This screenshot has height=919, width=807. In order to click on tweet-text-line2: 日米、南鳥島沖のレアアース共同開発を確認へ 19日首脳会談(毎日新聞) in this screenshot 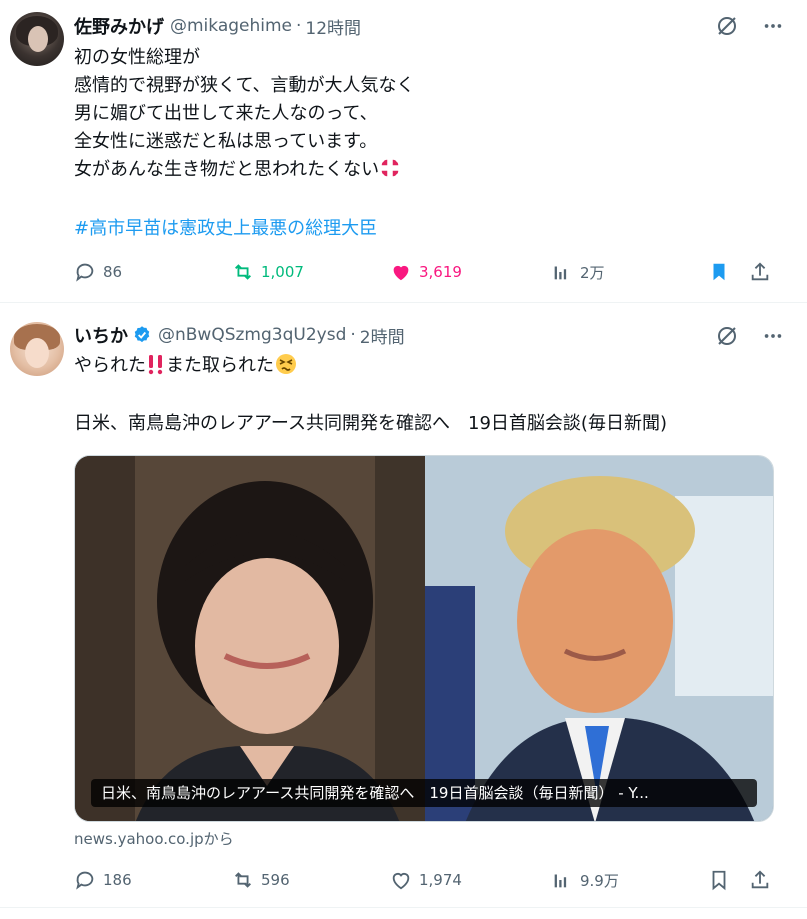, I will do `click(370, 423)`.